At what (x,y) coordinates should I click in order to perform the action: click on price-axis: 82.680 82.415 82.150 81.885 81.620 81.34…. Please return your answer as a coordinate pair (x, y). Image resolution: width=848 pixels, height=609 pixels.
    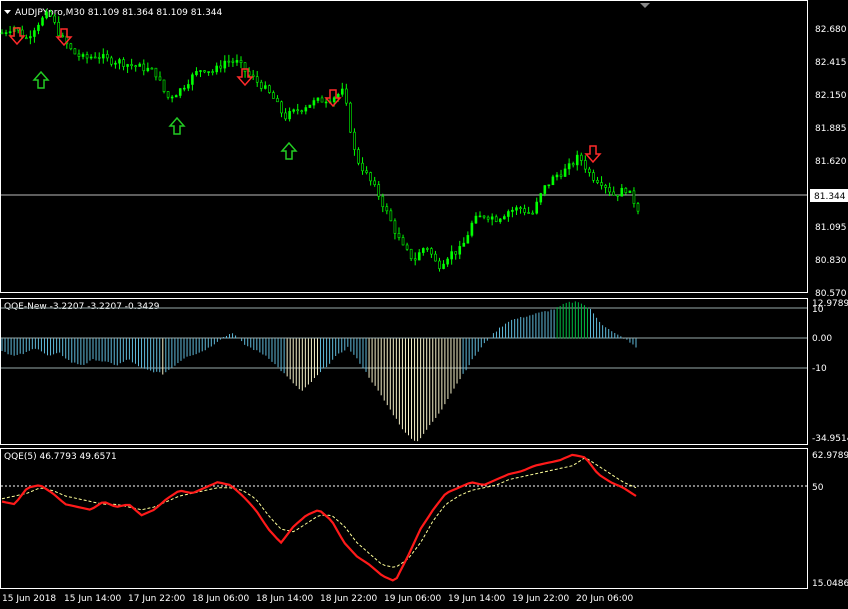
    Looking at the image, I should click on (830, 162).